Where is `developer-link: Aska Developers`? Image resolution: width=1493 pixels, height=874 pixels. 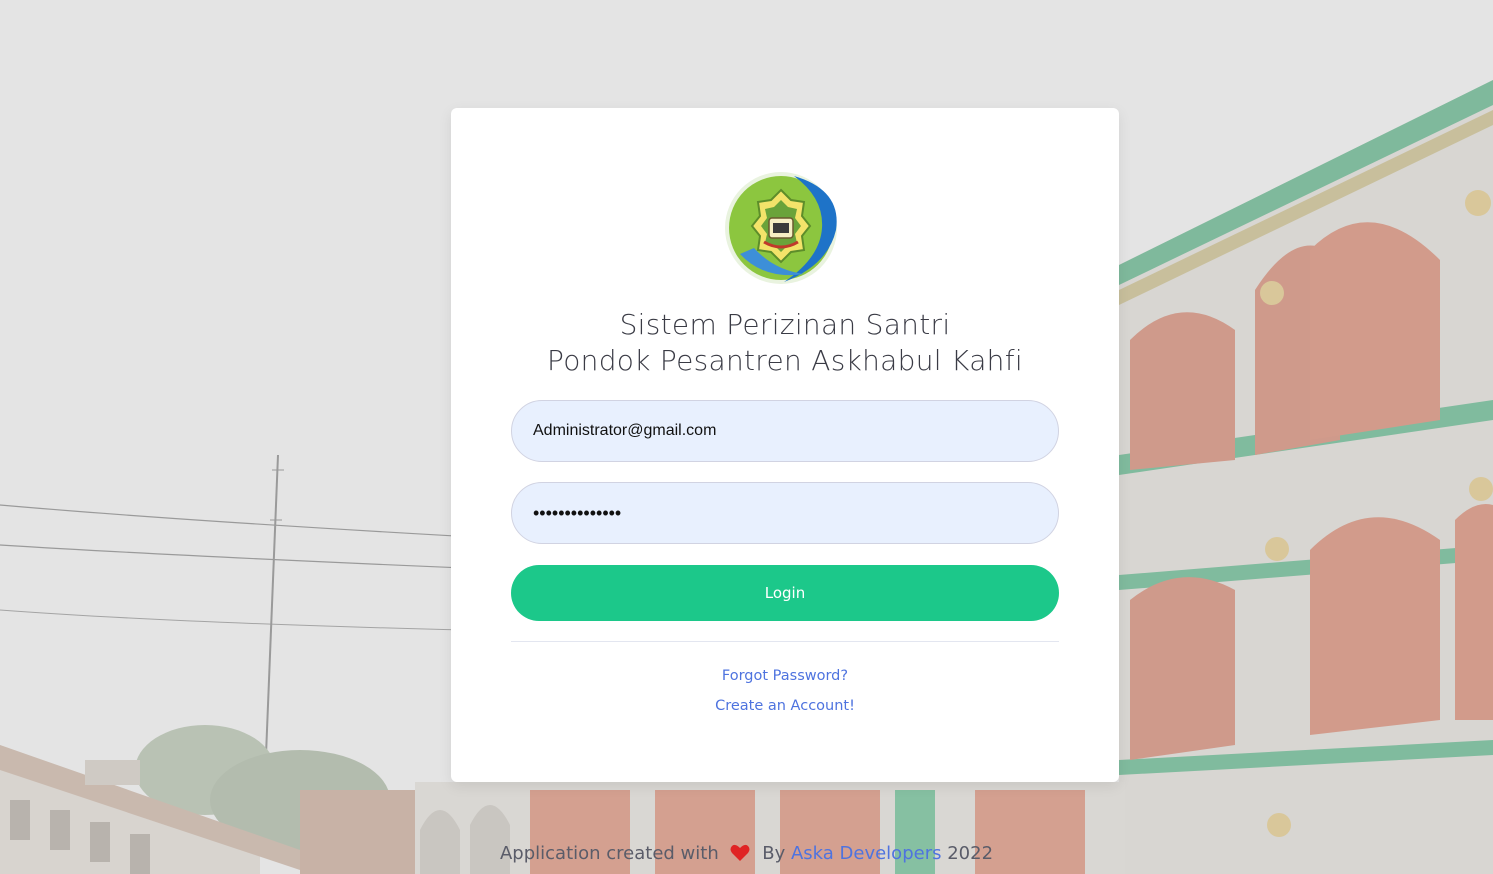 developer-link: Aska Developers is located at coordinates (866, 853).